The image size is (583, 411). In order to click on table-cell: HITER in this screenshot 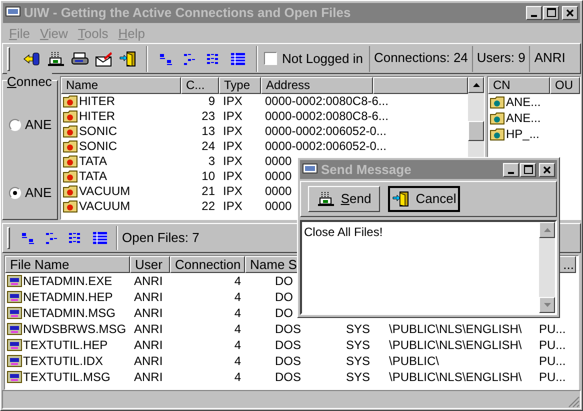, I will do `click(97, 116)`.